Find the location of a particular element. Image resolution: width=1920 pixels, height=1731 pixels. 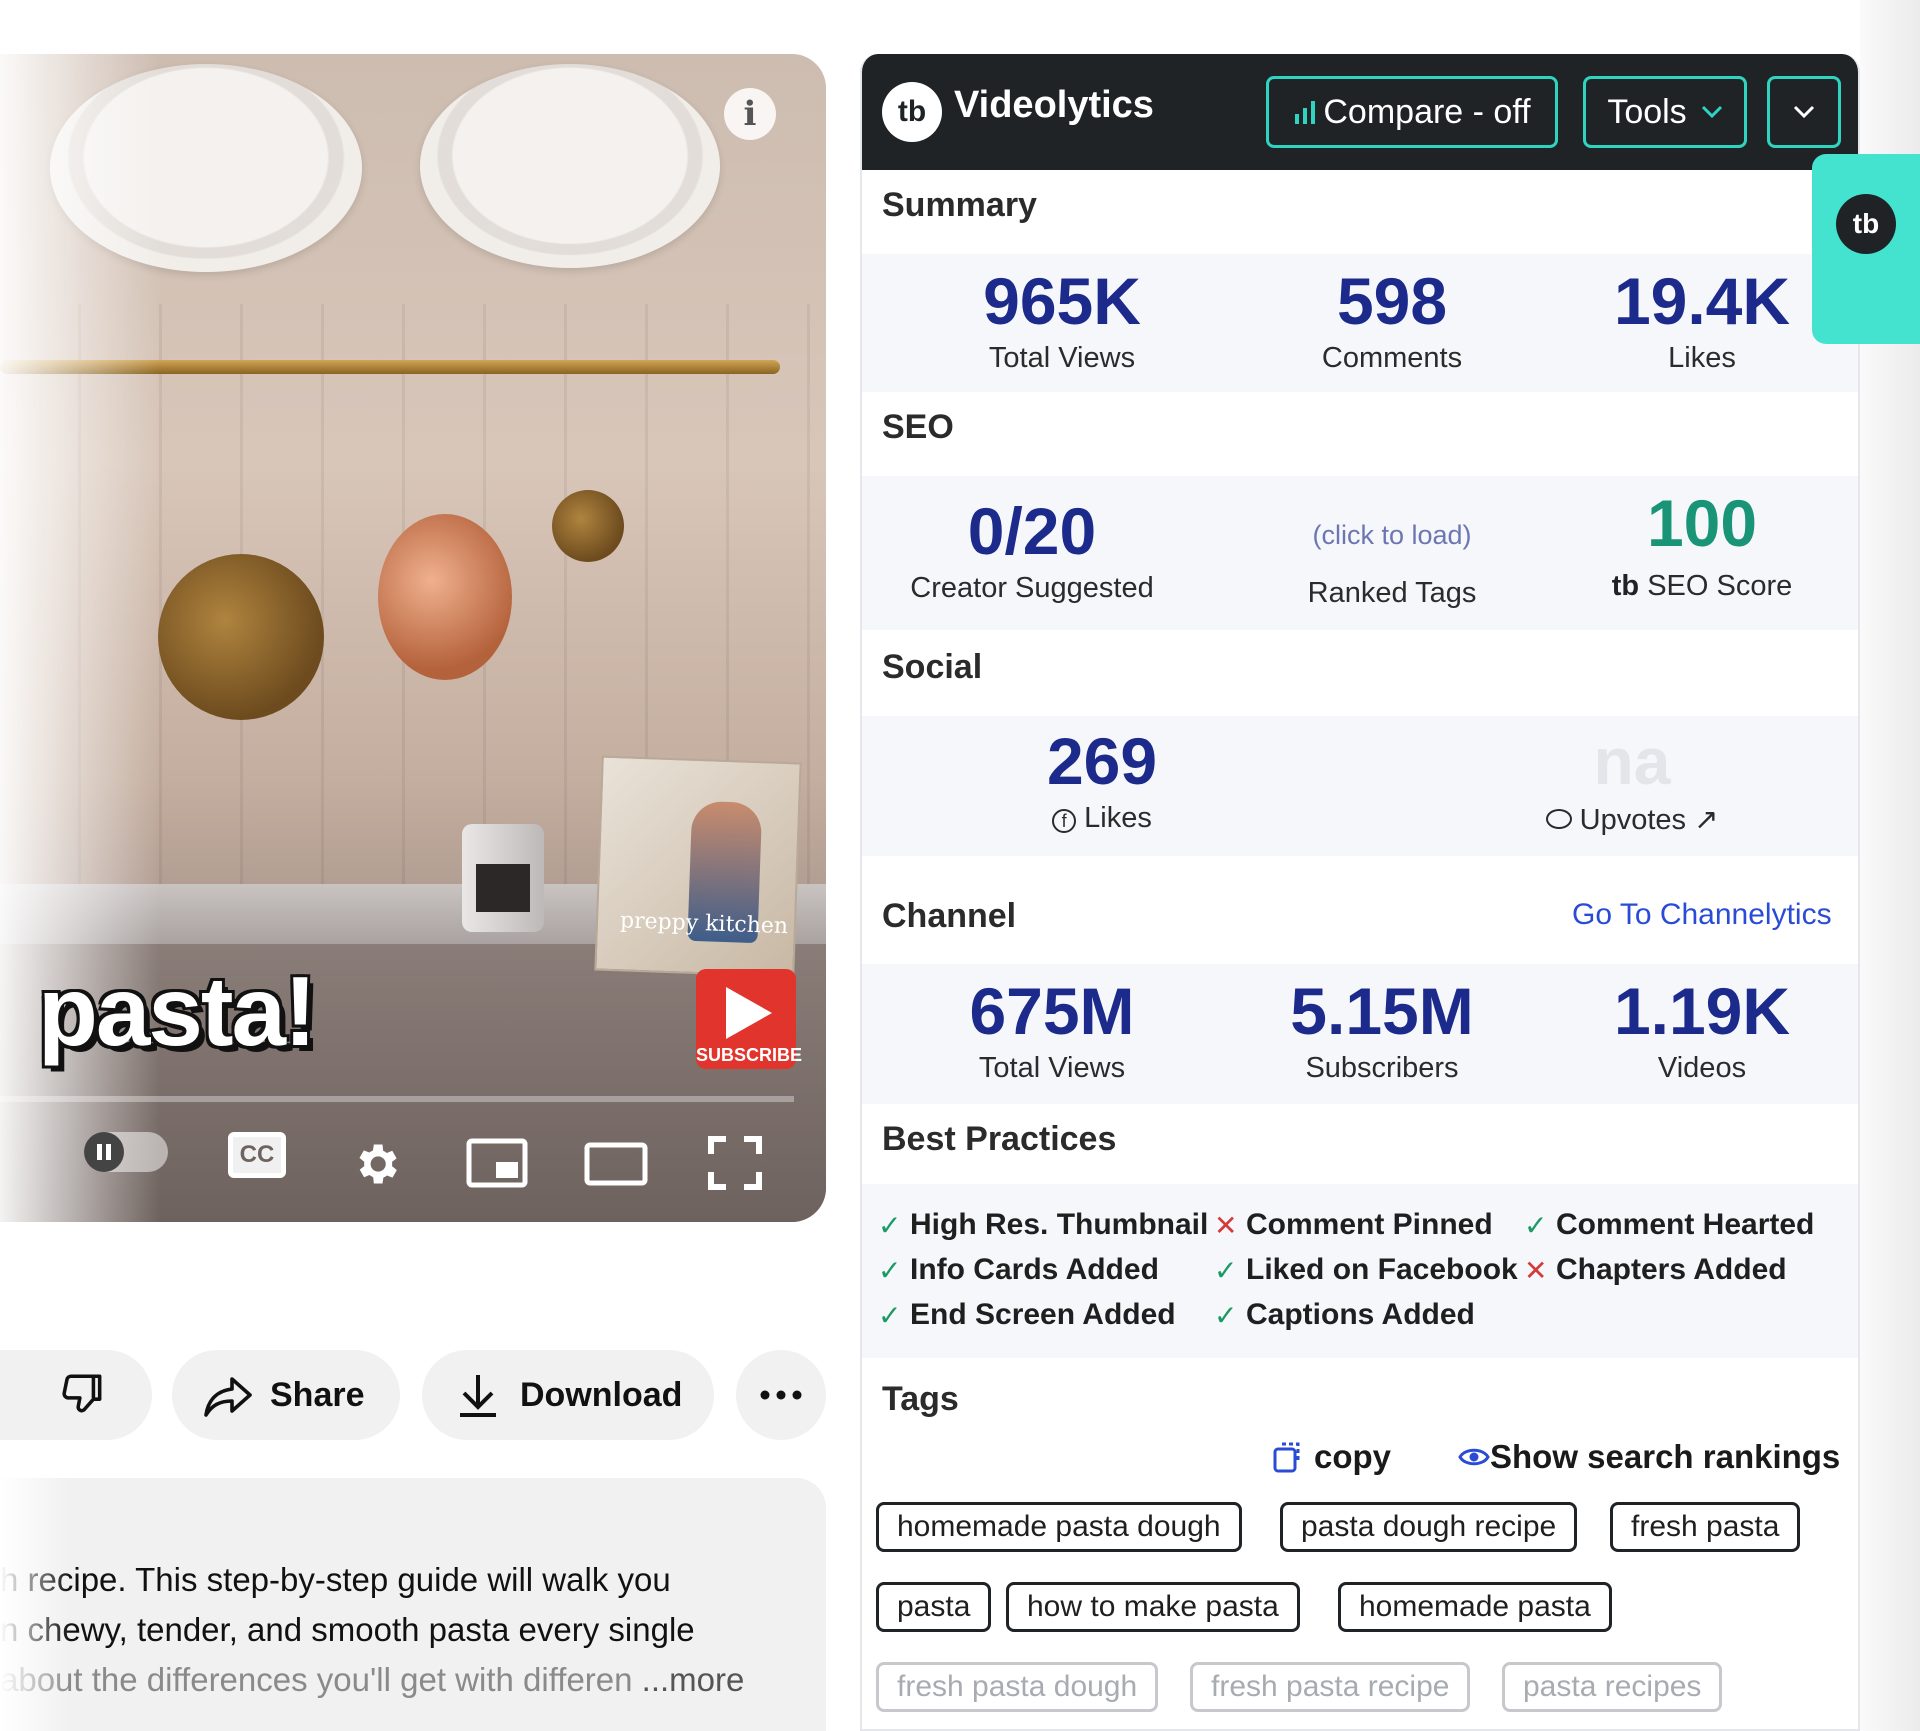

info-icon: i is located at coordinates (750, 114).